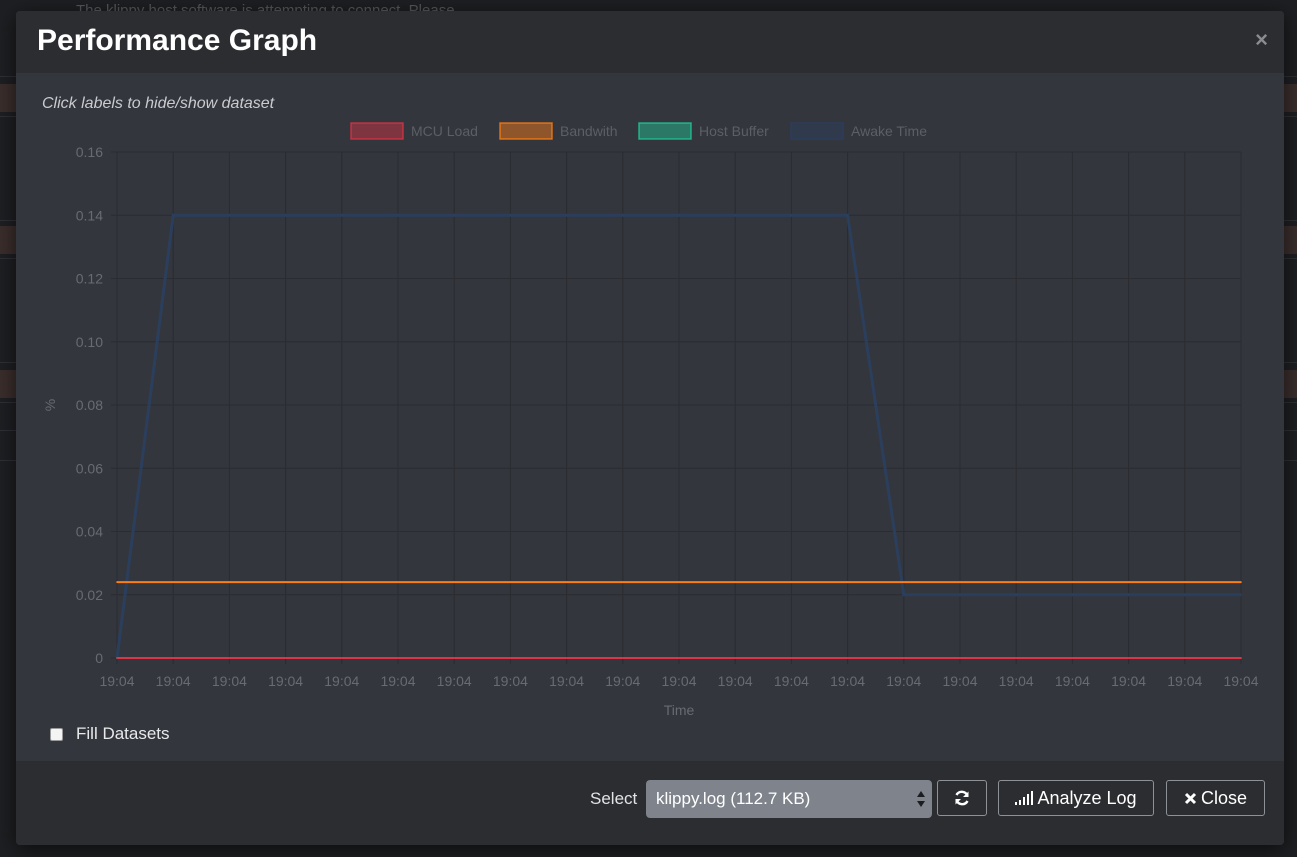 The image size is (1297, 857). What do you see at coordinates (679, 710) in the screenshot?
I see `x-axis-title: Time` at bounding box center [679, 710].